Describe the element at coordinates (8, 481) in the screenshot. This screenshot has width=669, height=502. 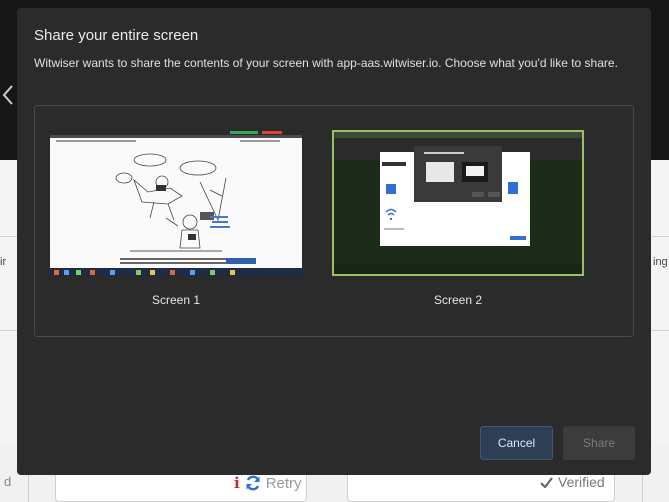
I see `background-cell-text: d` at that location.